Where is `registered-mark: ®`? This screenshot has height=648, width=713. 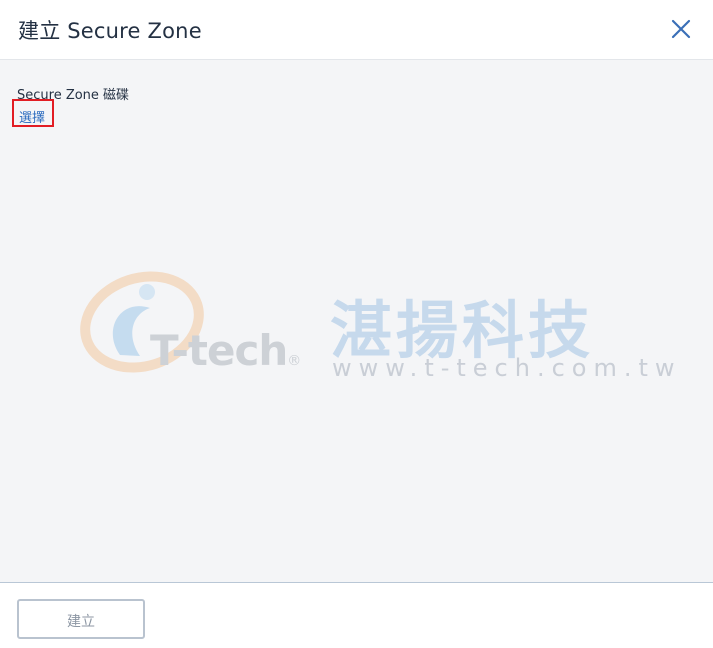
registered-mark: ® is located at coordinates (294, 361).